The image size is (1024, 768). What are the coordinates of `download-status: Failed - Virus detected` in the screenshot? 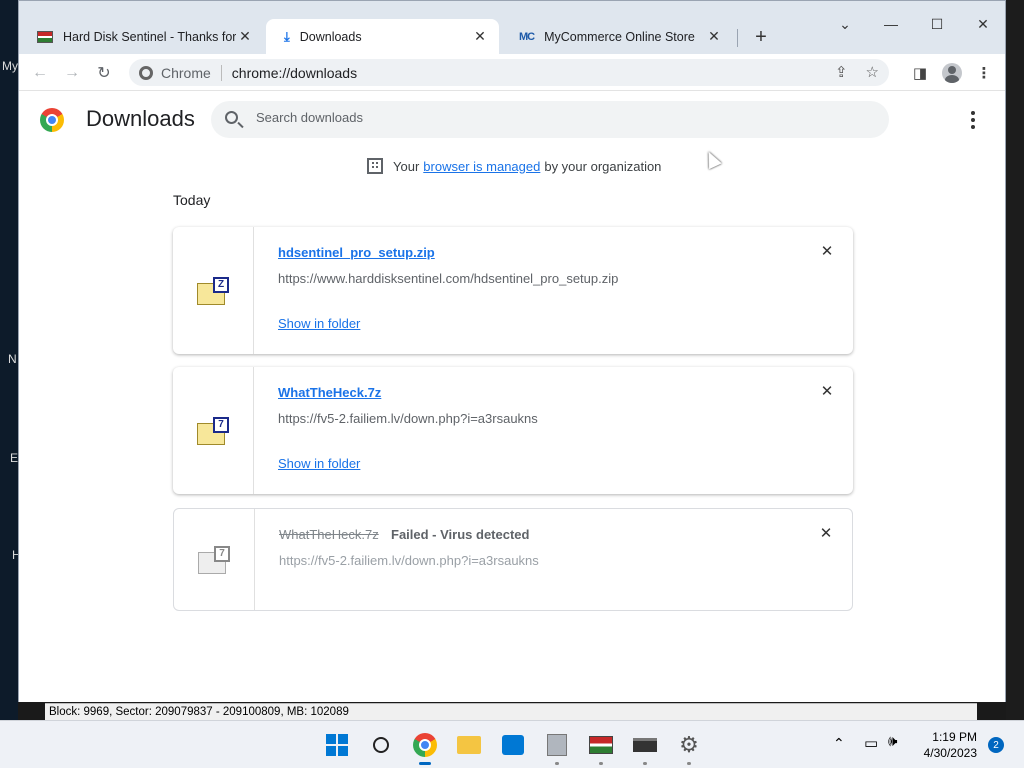 It's located at (460, 534).